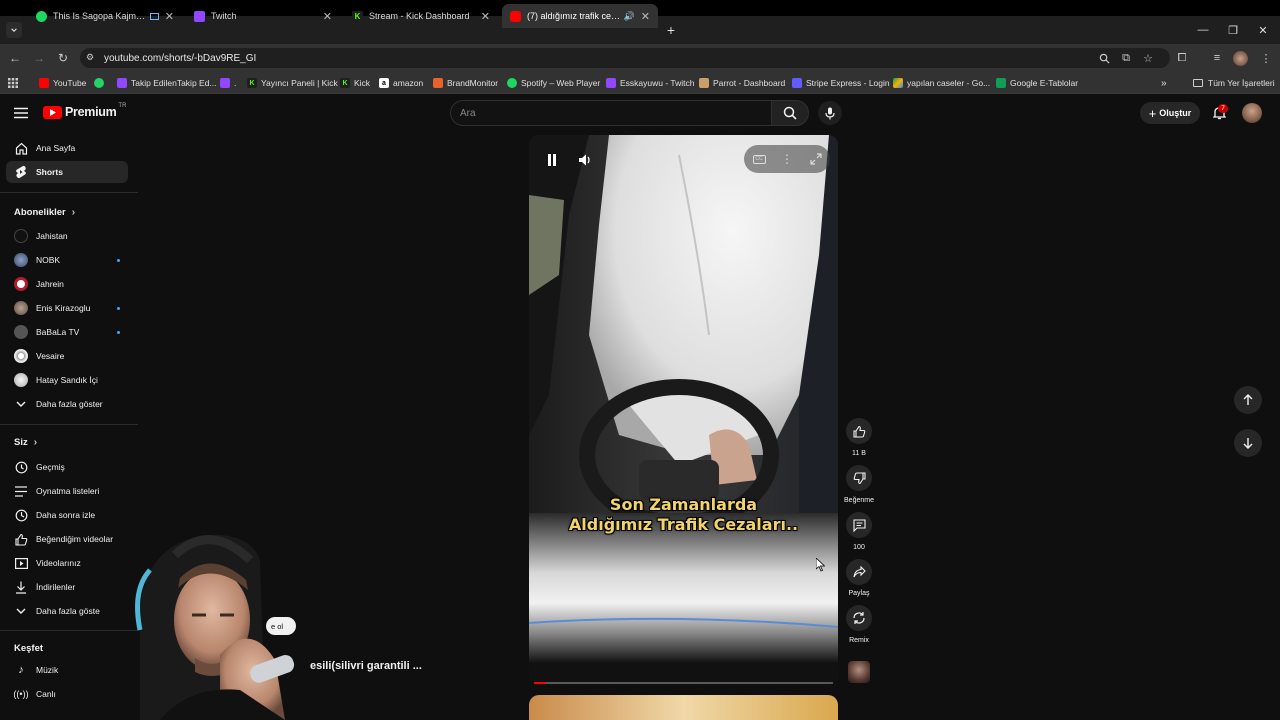 The width and height of the screenshot is (1280, 720). Describe the element at coordinates (263, 16) in the screenshot. I see `tab-twitch: Twitch ✕` at that location.